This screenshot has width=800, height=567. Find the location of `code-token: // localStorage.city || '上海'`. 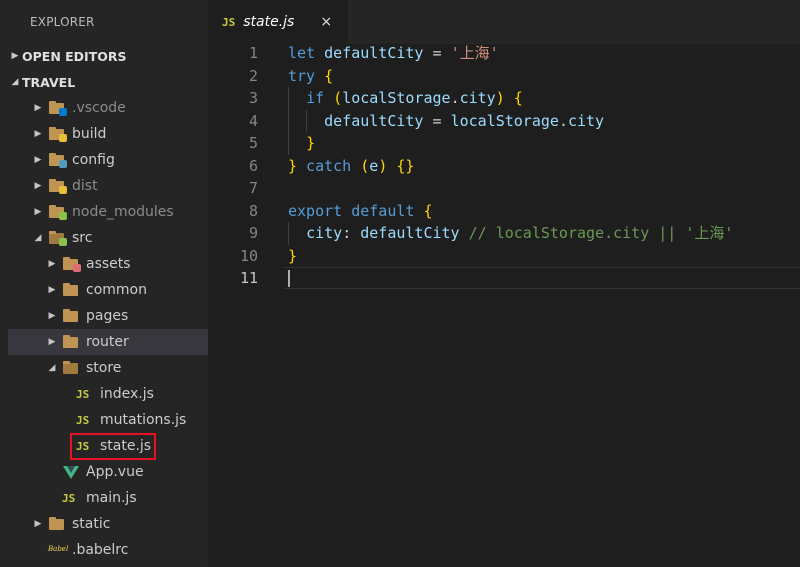

code-token: // localStorage.city || '上海' is located at coordinates (596, 233).